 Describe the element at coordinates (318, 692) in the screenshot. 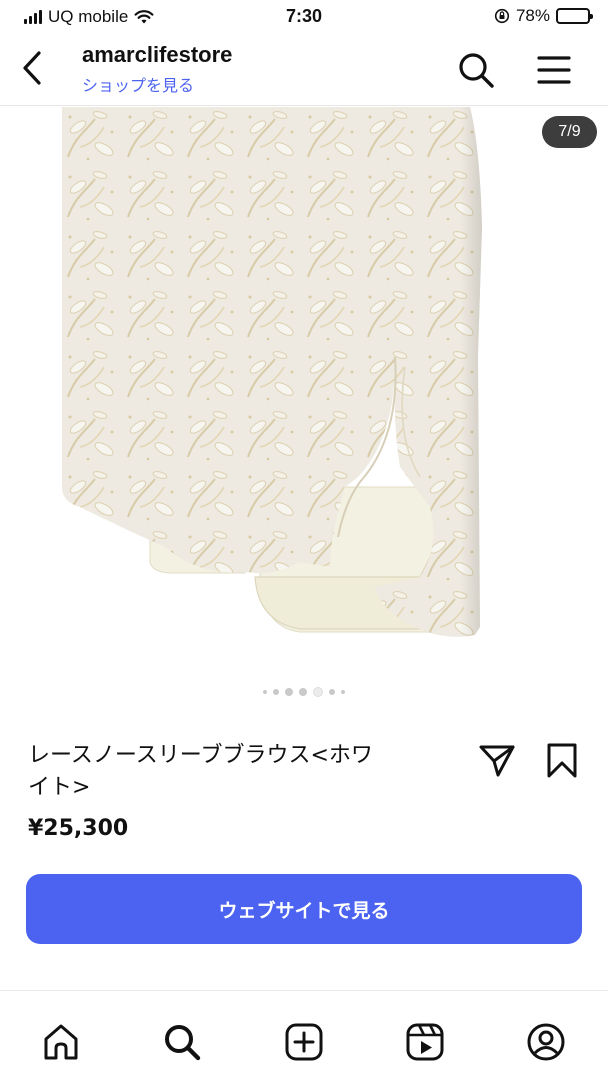

I see `carousel-dot-active` at that location.